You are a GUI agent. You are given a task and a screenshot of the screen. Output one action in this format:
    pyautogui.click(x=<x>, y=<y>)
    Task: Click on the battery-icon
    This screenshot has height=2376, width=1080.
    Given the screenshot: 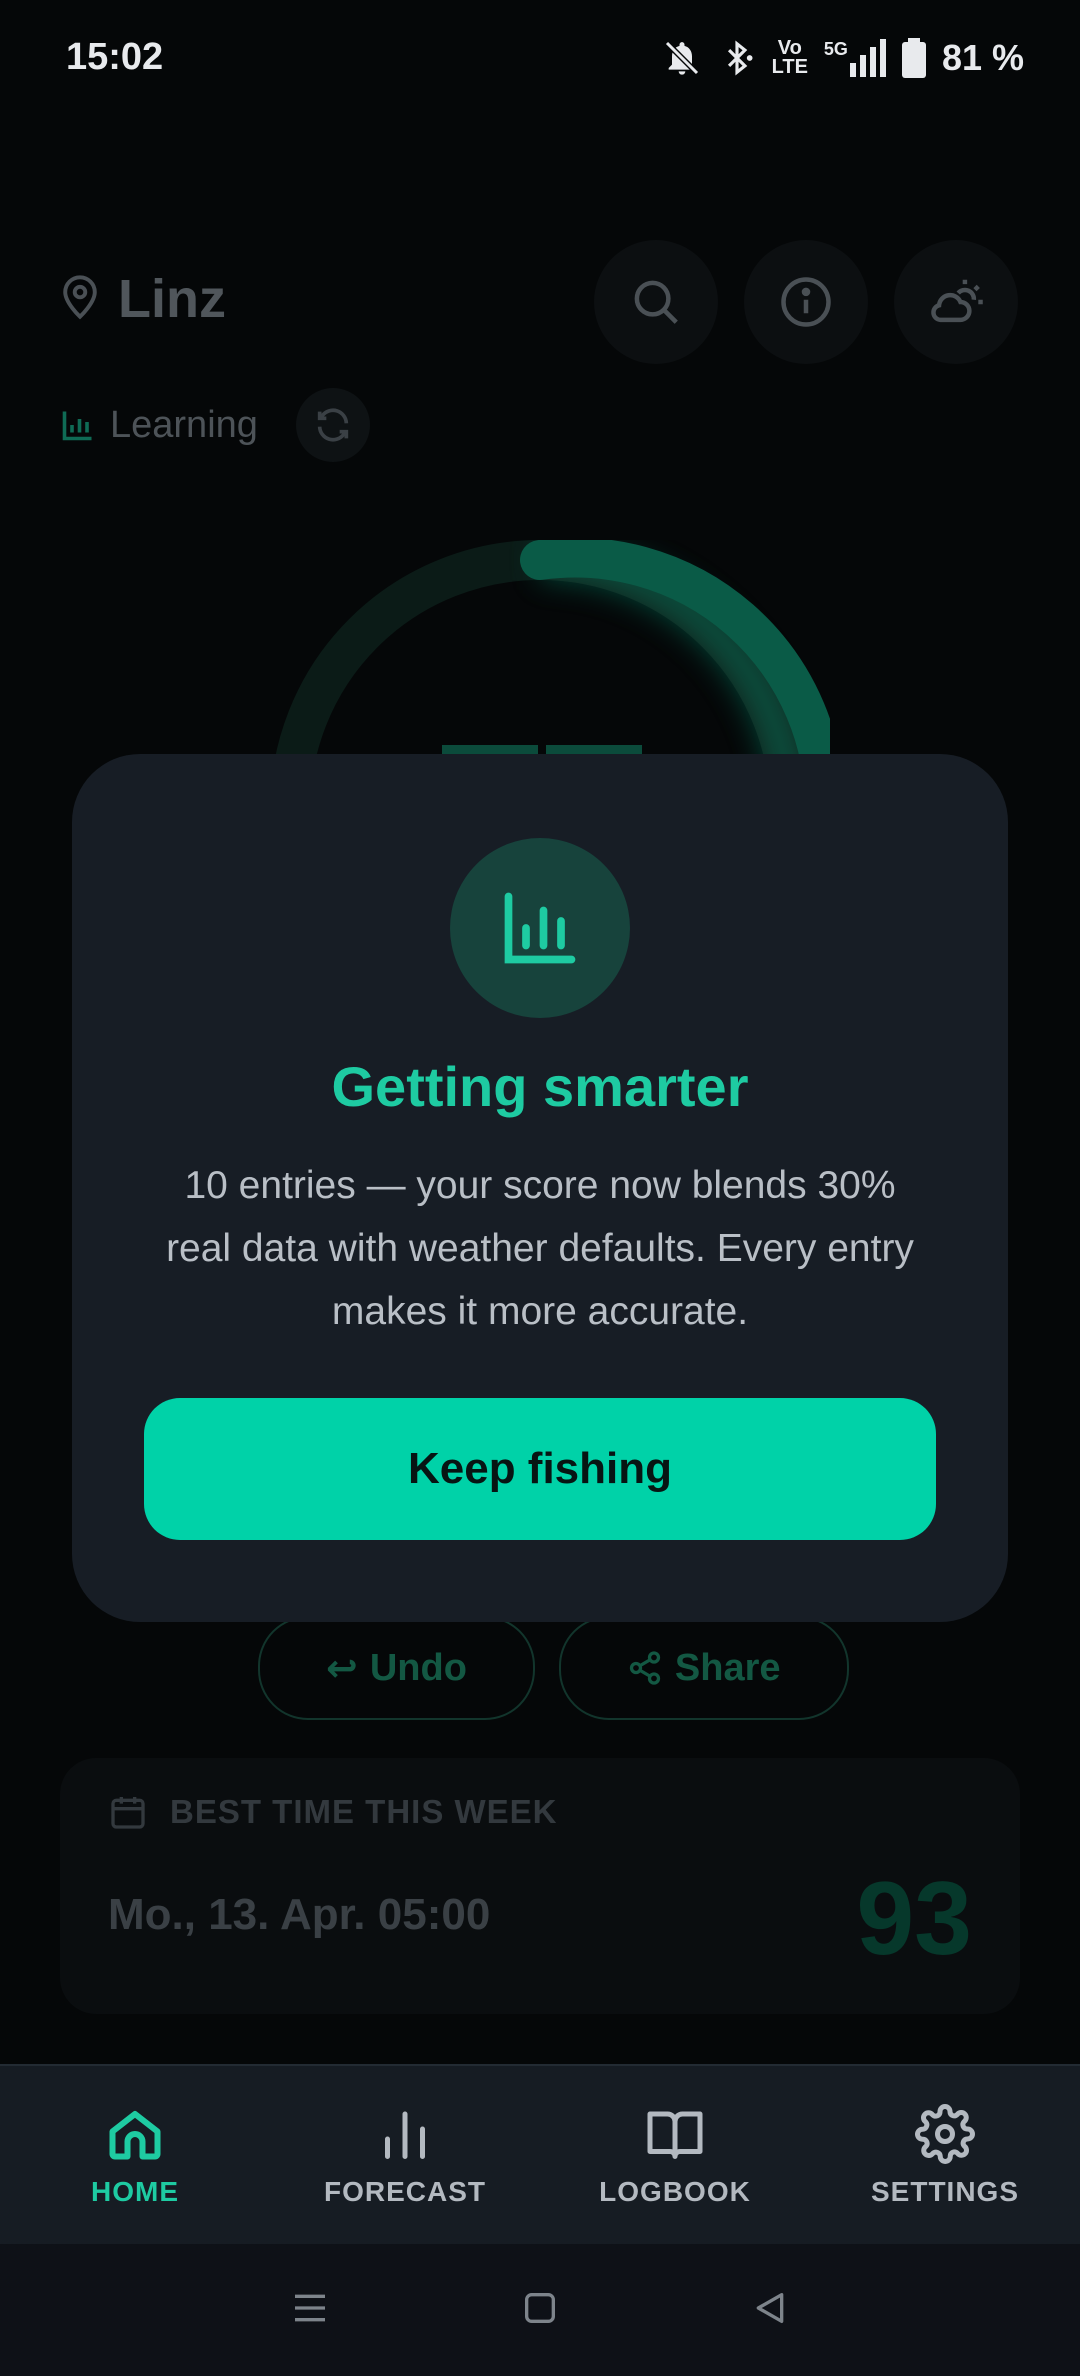 What is the action you would take?
    pyautogui.click(x=913, y=58)
    